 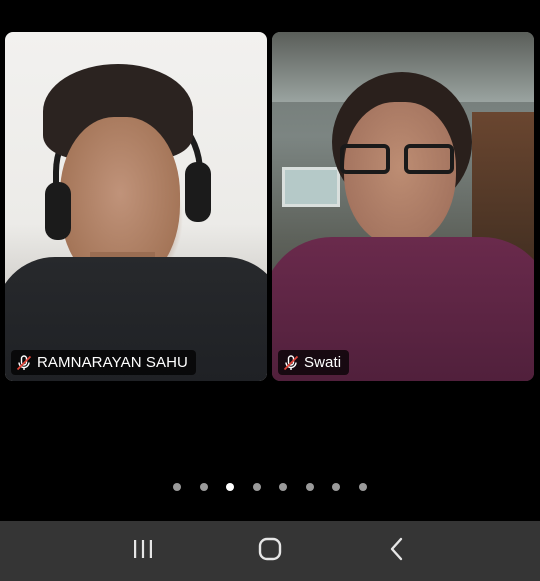 What do you see at coordinates (270, 487) in the screenshot?
I see `page-indicator` at bounding box center [270, 487].